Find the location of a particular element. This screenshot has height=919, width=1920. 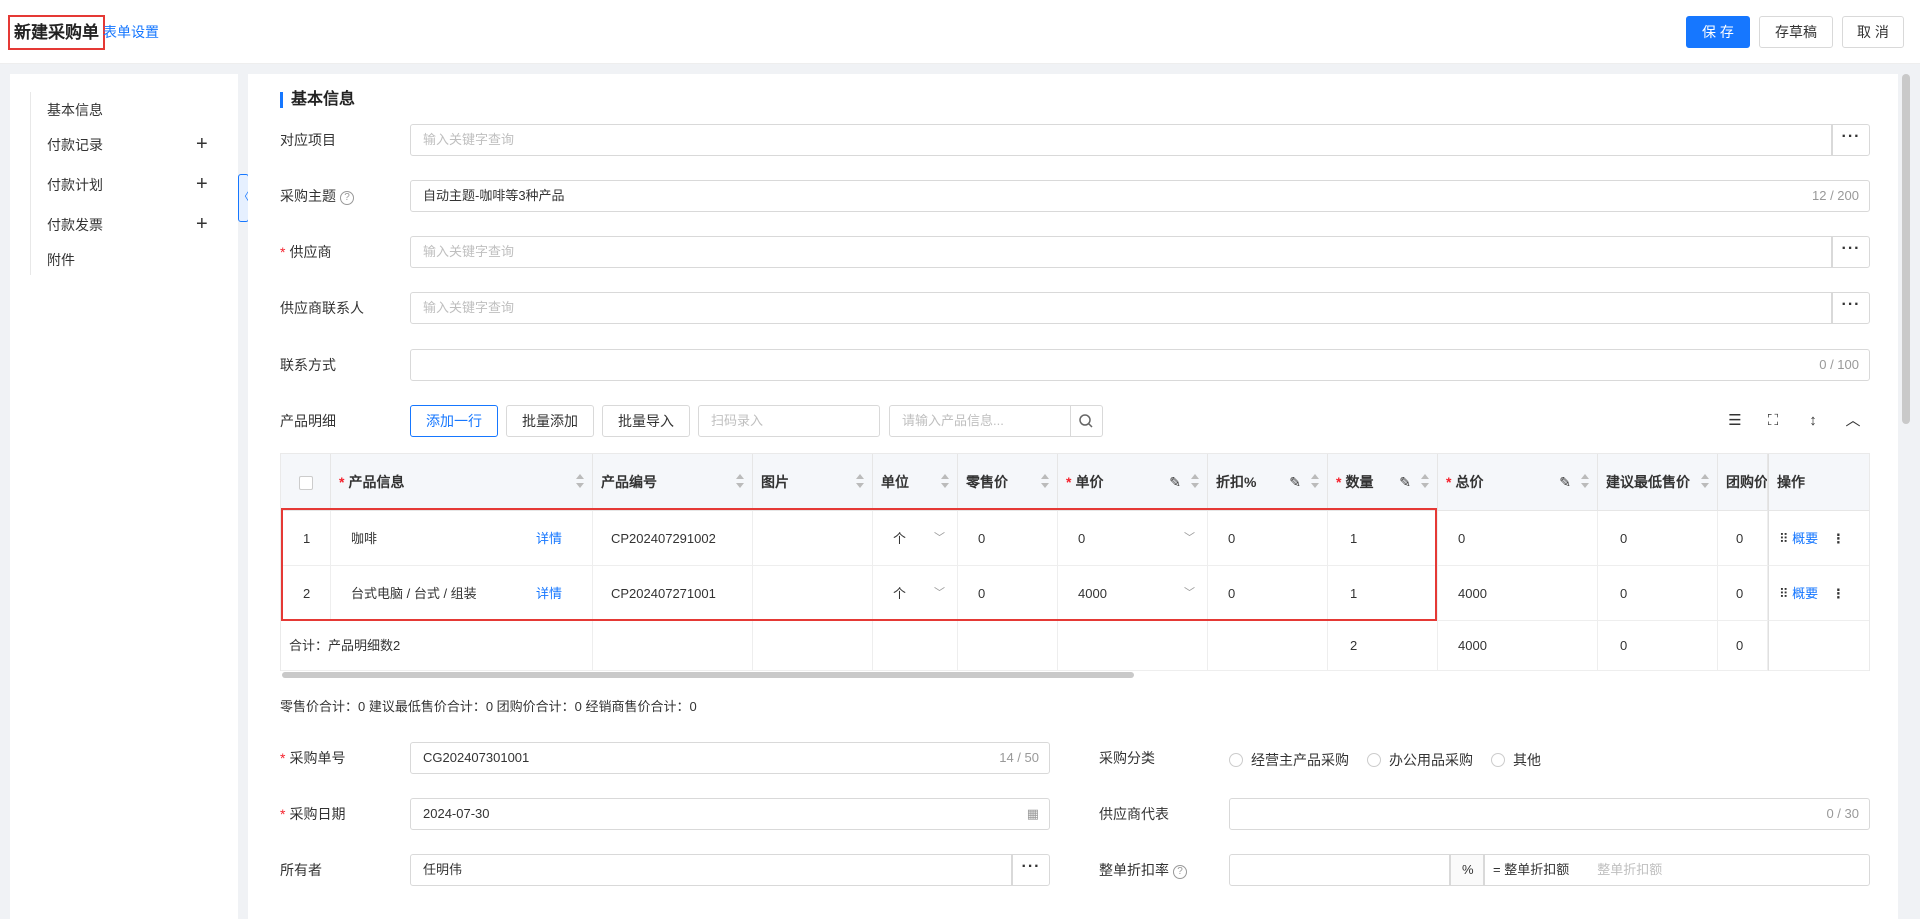

discount-amount-input: = 整单折扣额 整单折扣额 is located at coordinates (1677, 870).